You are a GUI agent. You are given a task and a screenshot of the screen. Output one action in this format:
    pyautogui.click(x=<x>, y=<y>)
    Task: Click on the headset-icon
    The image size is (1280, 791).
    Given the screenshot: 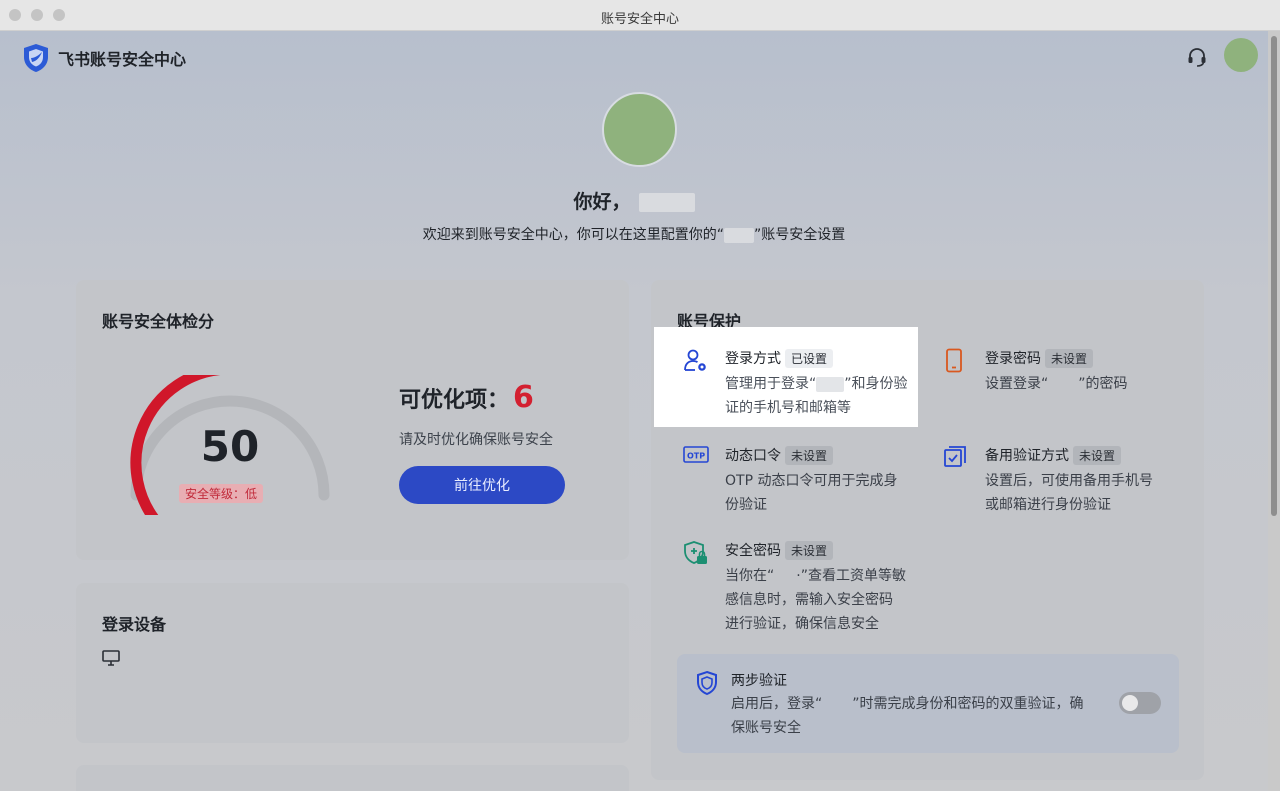 What is the action you would take?
    pyautogui.click(x=1197, y=57)
    